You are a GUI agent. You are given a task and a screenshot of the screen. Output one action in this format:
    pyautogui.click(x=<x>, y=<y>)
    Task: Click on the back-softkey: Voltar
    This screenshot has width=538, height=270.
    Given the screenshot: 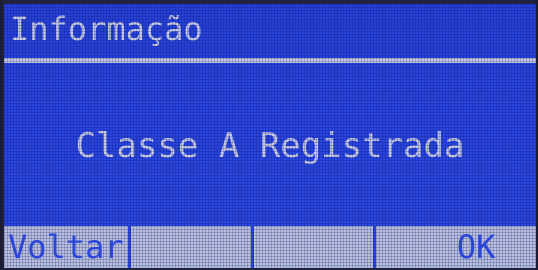 What is the action you would take?
    pyautogui.click(x=66, y=247)
    